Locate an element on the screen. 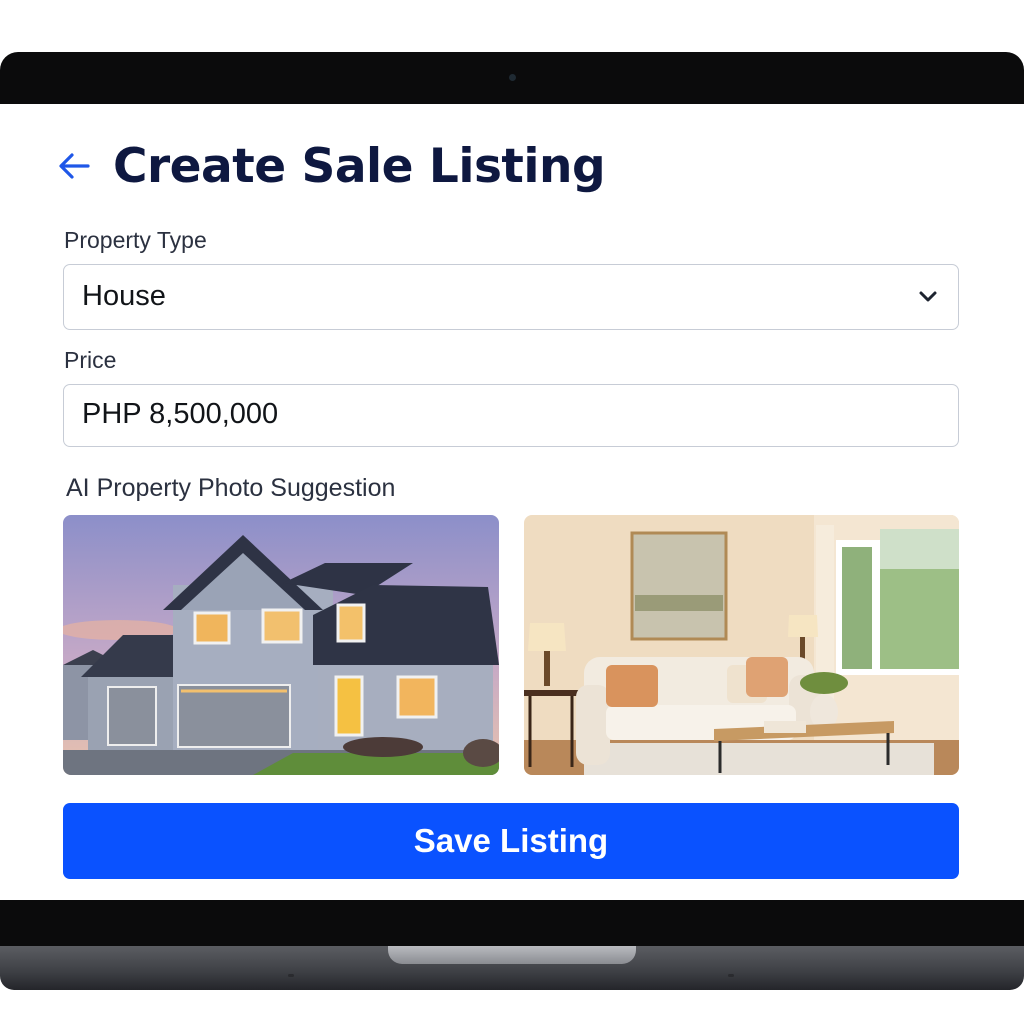 The width and height of the screenshot is (1024, 1024). back-button is located at coordinates (75, 166).